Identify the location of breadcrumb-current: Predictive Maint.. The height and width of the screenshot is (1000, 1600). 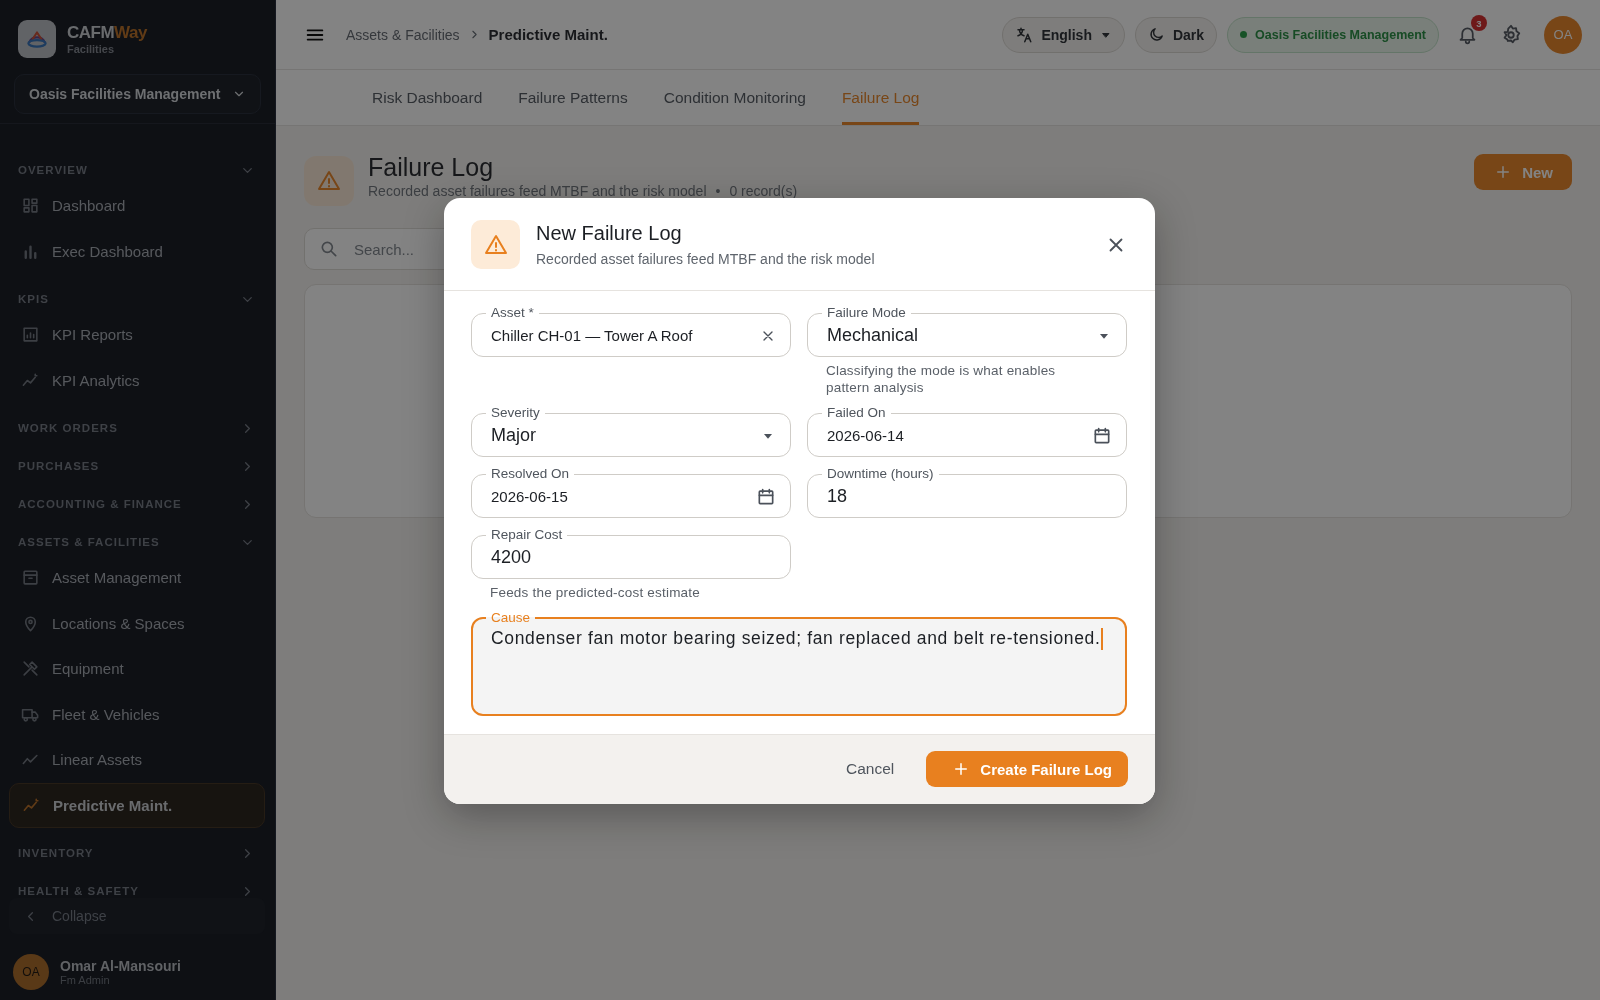
(548, 34).